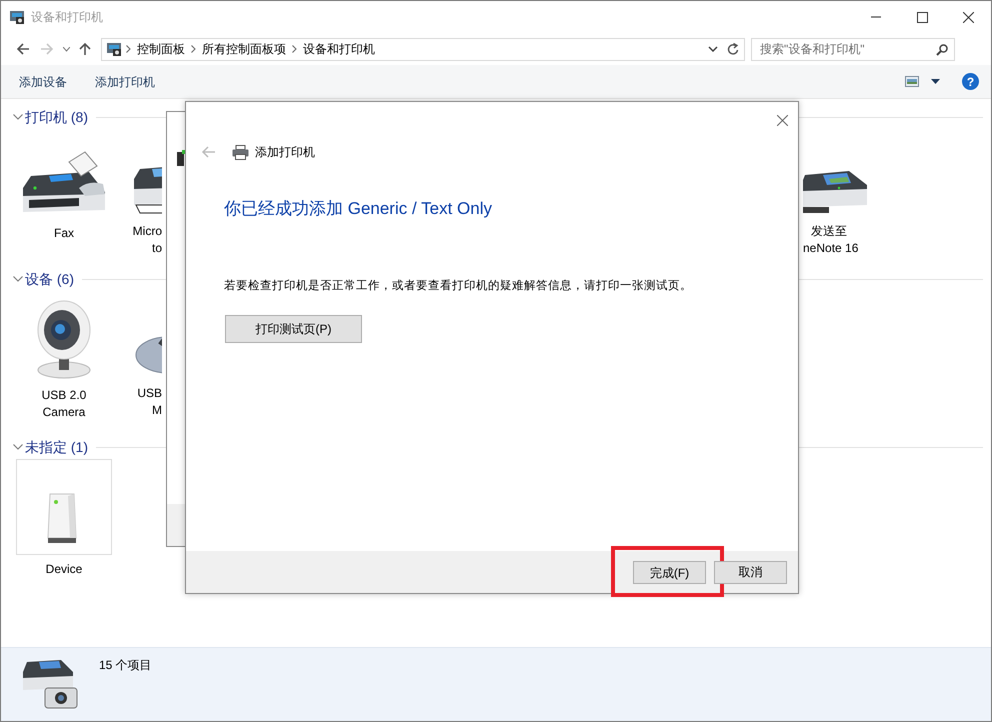 The width and height of the screenshot is (992, 722). I want to click on device-label: USB 2.0, so click(64, 395).